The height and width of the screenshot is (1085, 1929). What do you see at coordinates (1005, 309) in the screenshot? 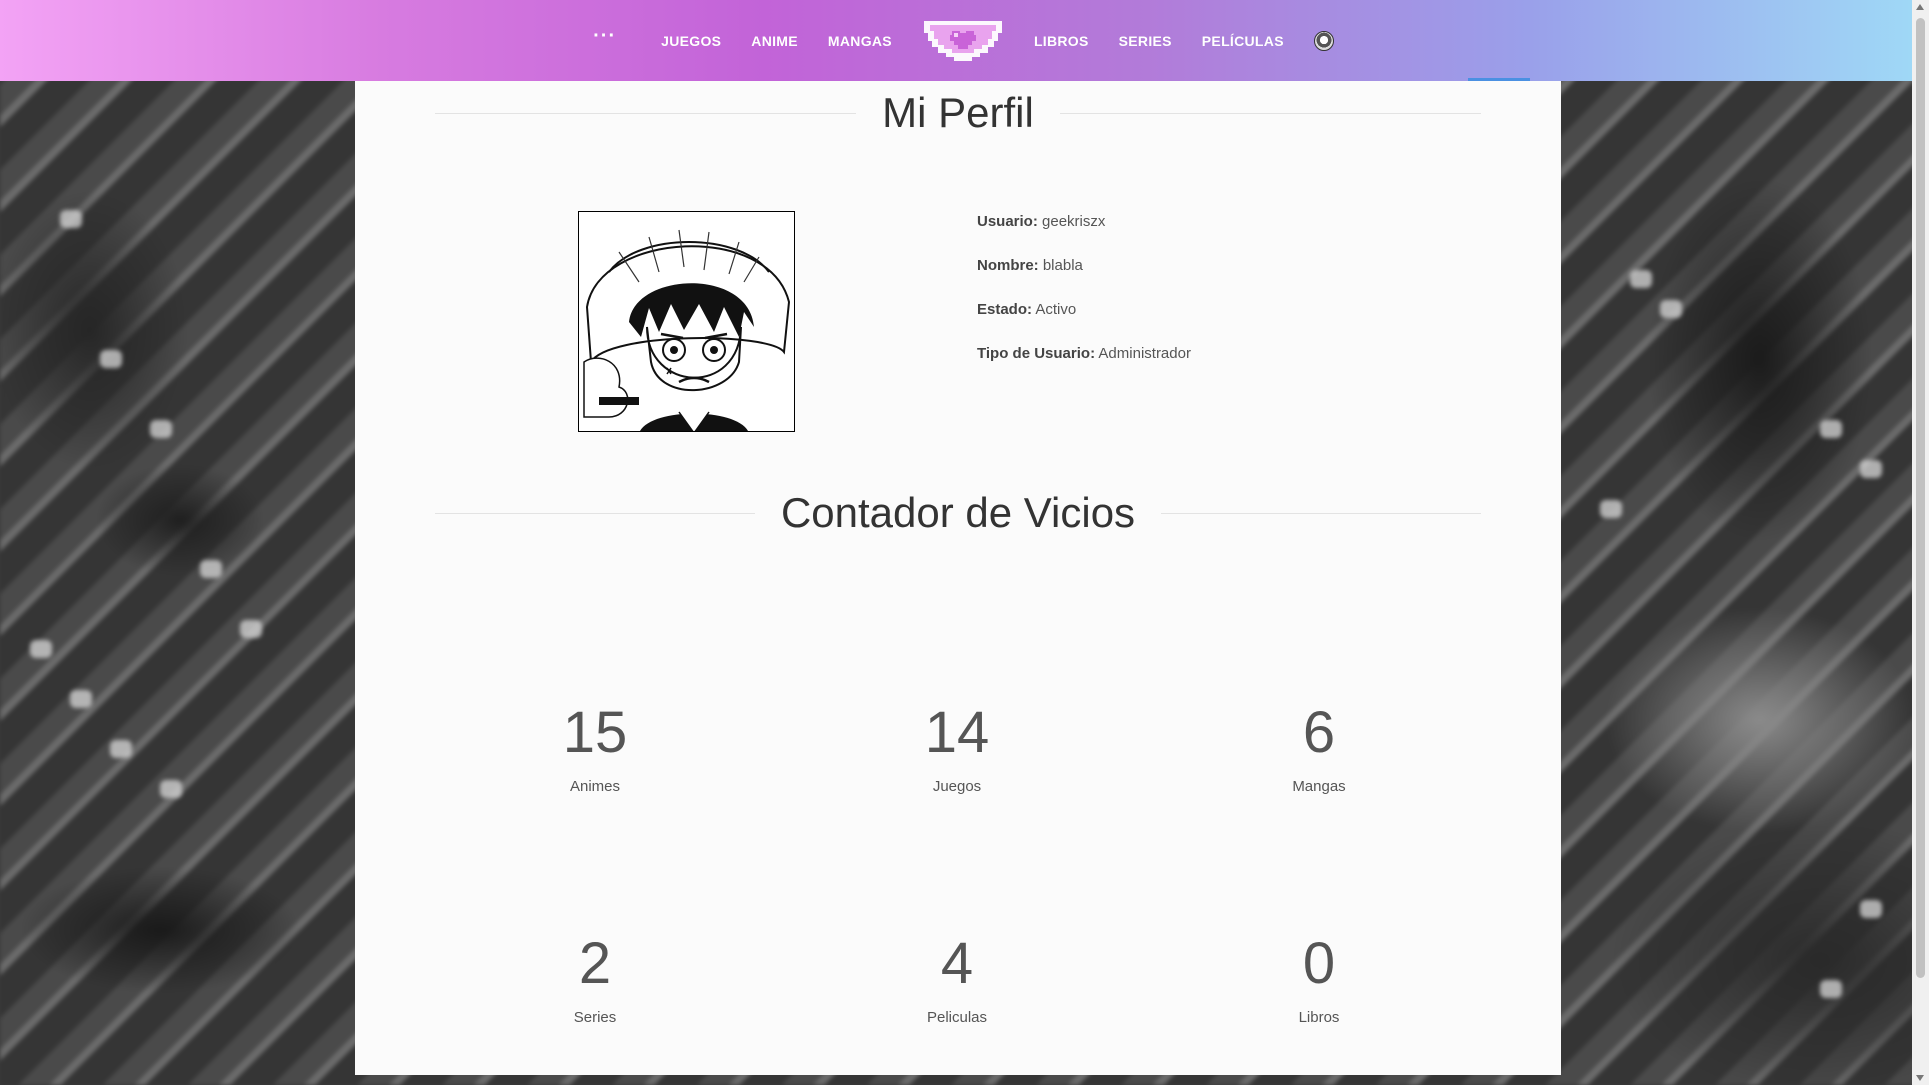
I see `field-label: Estado:` at bounding box center [1005, 309].